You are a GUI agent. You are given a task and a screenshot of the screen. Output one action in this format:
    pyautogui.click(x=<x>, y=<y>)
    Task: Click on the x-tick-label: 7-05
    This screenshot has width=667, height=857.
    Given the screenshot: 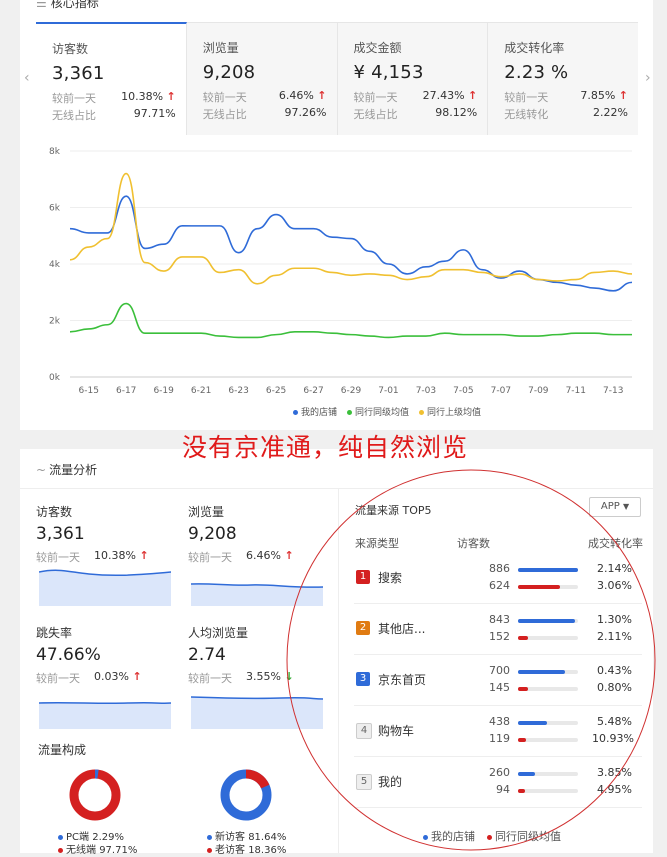 What is the action you would take?
    pyautogui.click(x=463, y=391)
    